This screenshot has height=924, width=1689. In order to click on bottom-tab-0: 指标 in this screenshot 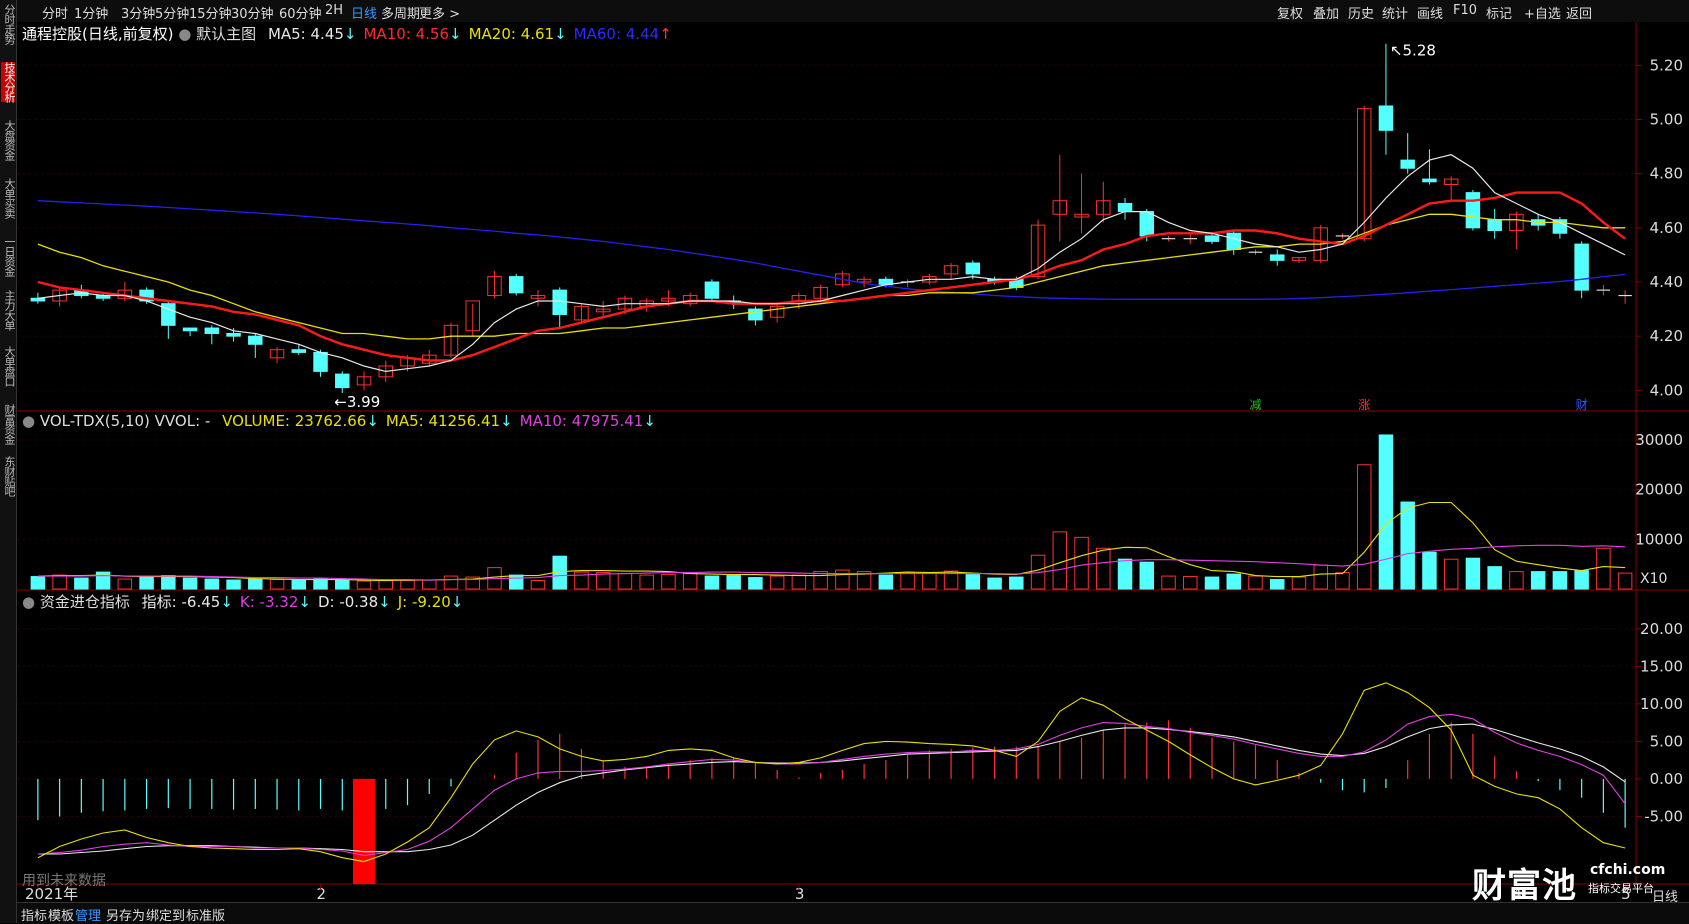, I will do `click(34, 914)`.